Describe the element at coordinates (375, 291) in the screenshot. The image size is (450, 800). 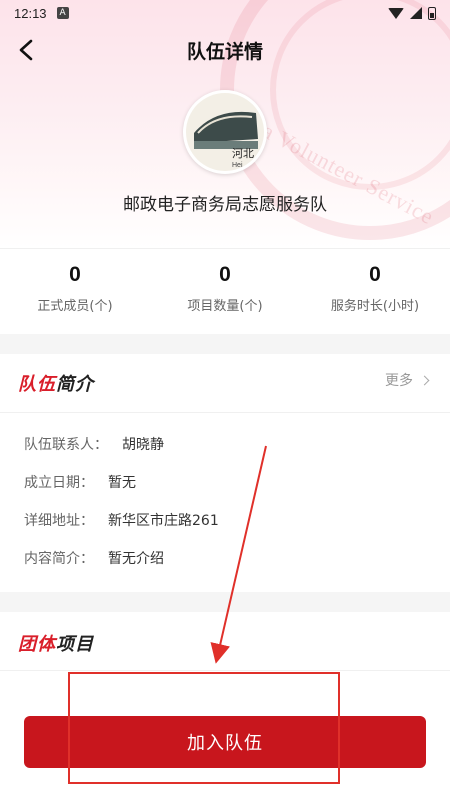
I see `stat-service-hours: 0 服务时长(小时)` at that location.